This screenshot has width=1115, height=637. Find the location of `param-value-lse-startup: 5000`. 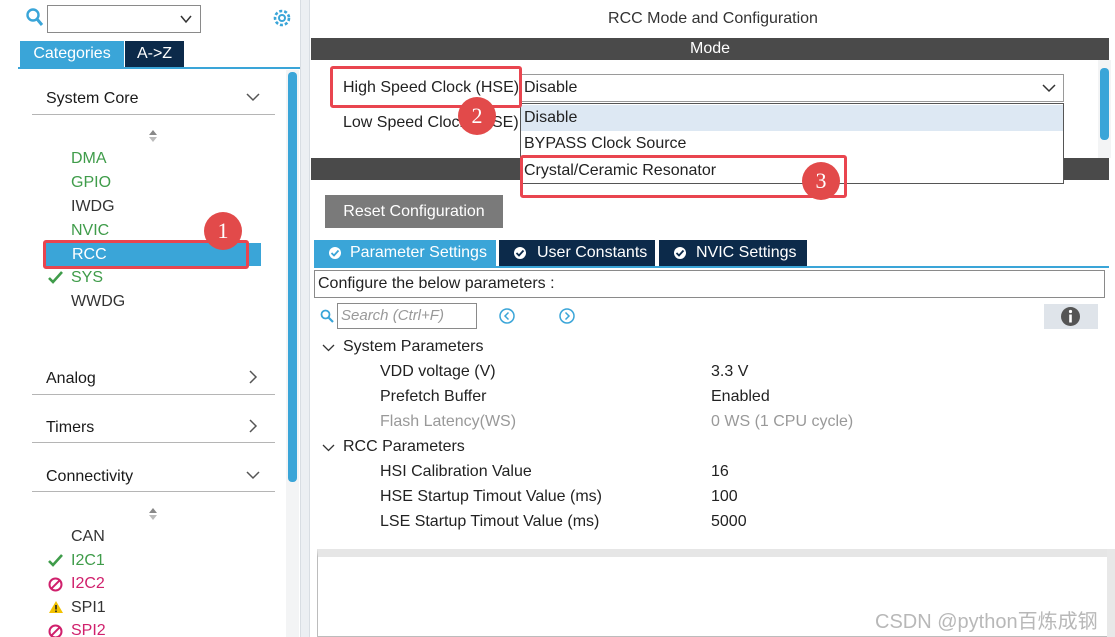

param-value-lse-startup: 5000 is located at coordinates (729, 522).